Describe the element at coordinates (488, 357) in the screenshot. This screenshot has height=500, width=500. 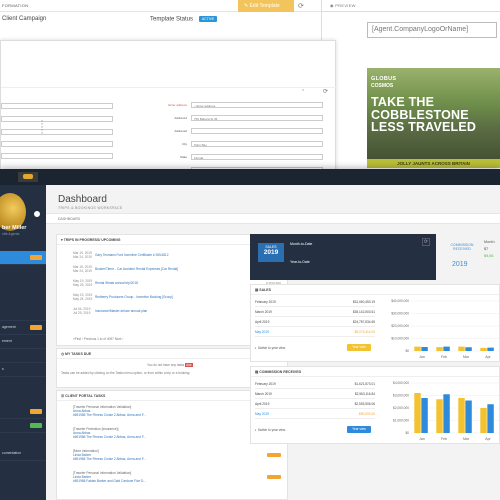
I see `x-tick-label: Apr` at that location.